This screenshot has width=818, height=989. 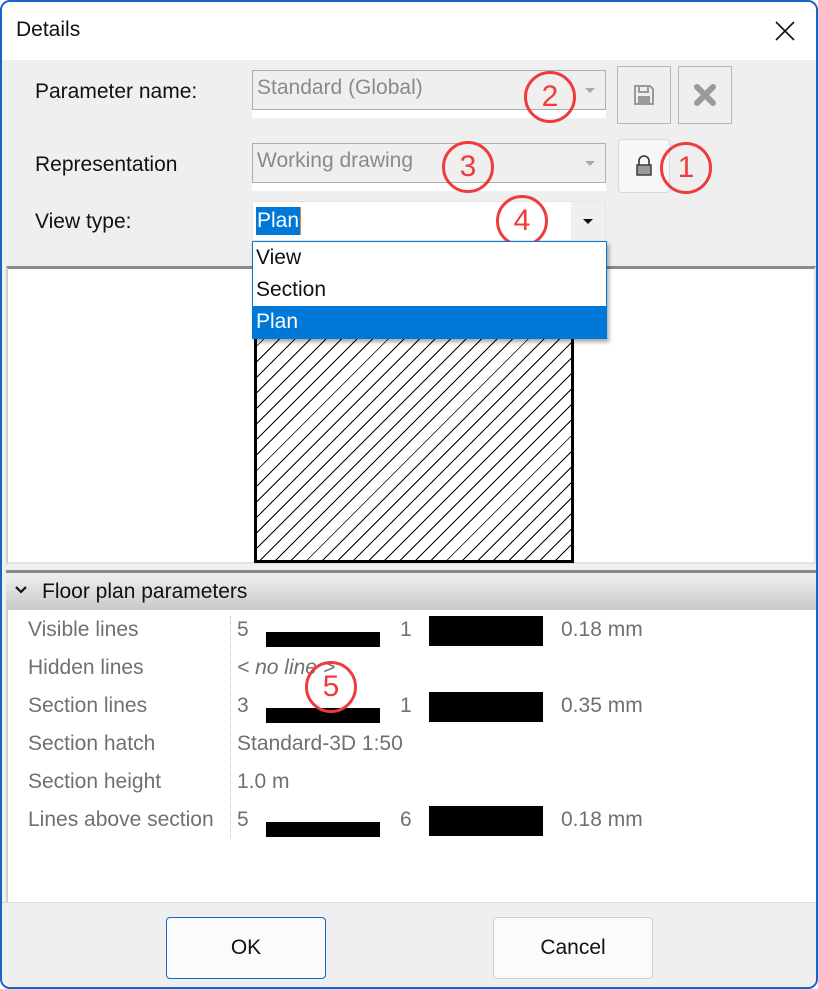 I want to click on view-type-dropdown-list: View Section Plan, so click(x=429, y=290).